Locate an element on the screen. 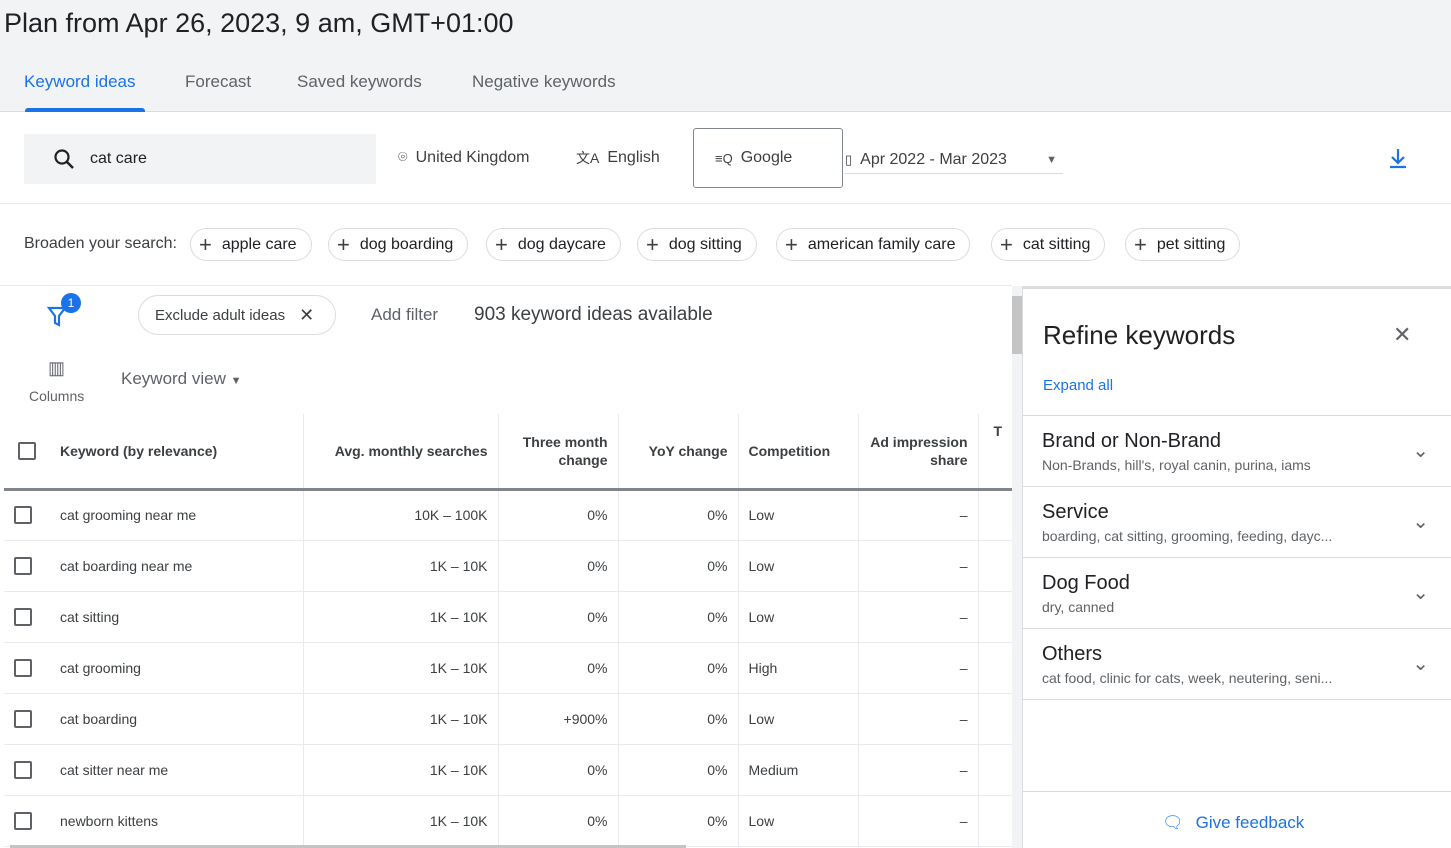 The width and height of the screenshot is (1451, 848). select-all-checkbox is located at coordinates (27, 451).